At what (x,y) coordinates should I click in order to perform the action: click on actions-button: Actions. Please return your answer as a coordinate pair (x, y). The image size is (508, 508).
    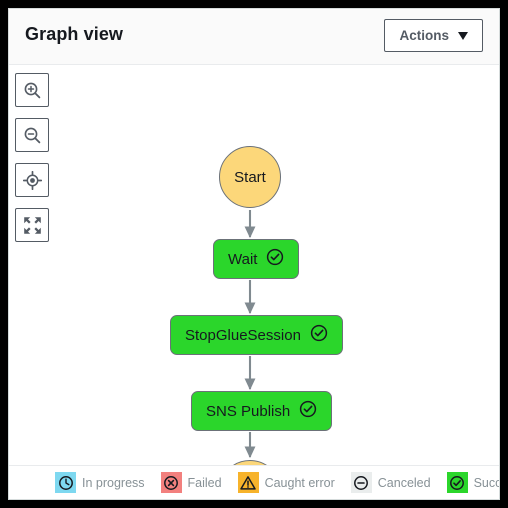
    Looking at the image, I should click on (433, 35).